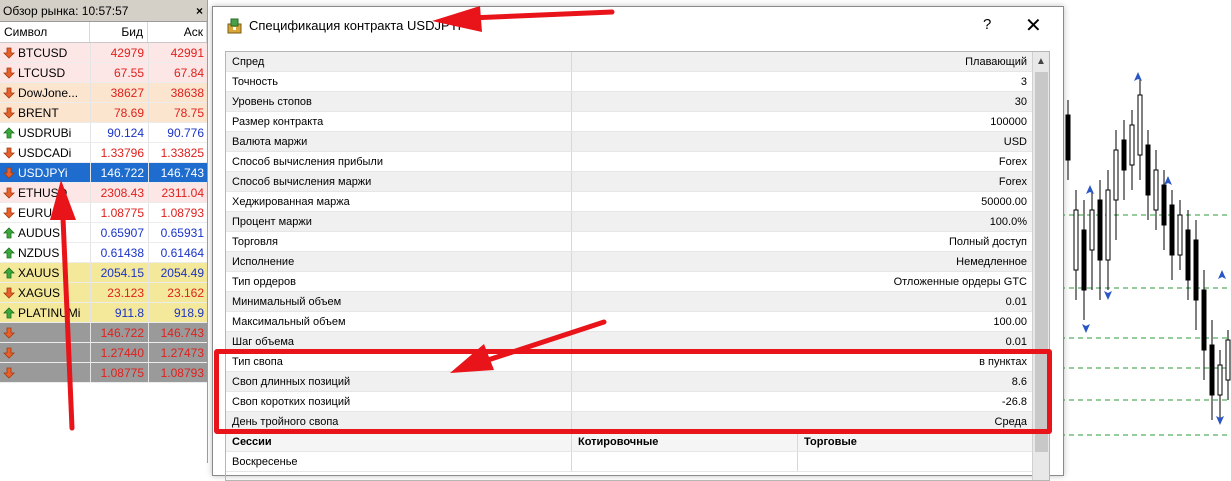  Describe the element at coordinates (39, 232) in the screenshot. I see `symbol-name: AUDUS` at that location.